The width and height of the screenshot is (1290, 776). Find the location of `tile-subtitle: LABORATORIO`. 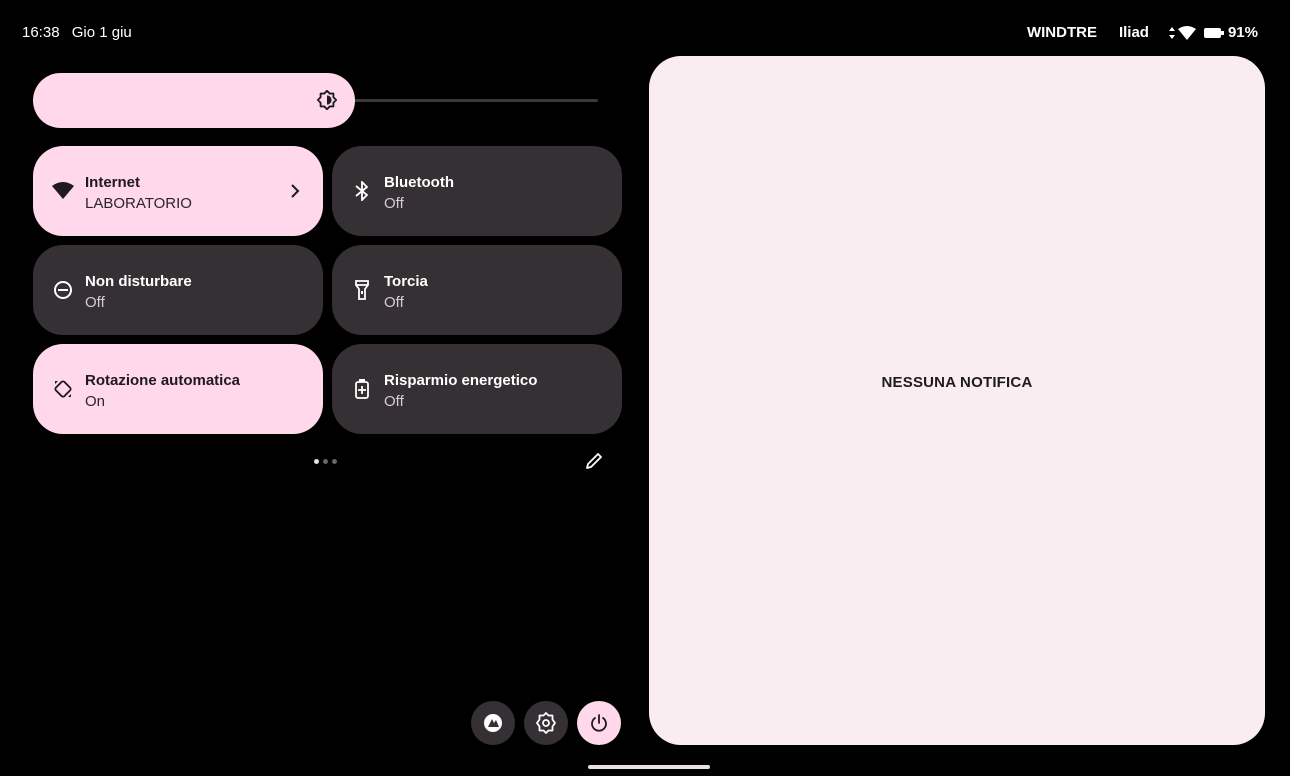

tile-subtitle: LABORATORIO is located at coordinates (138, 203).